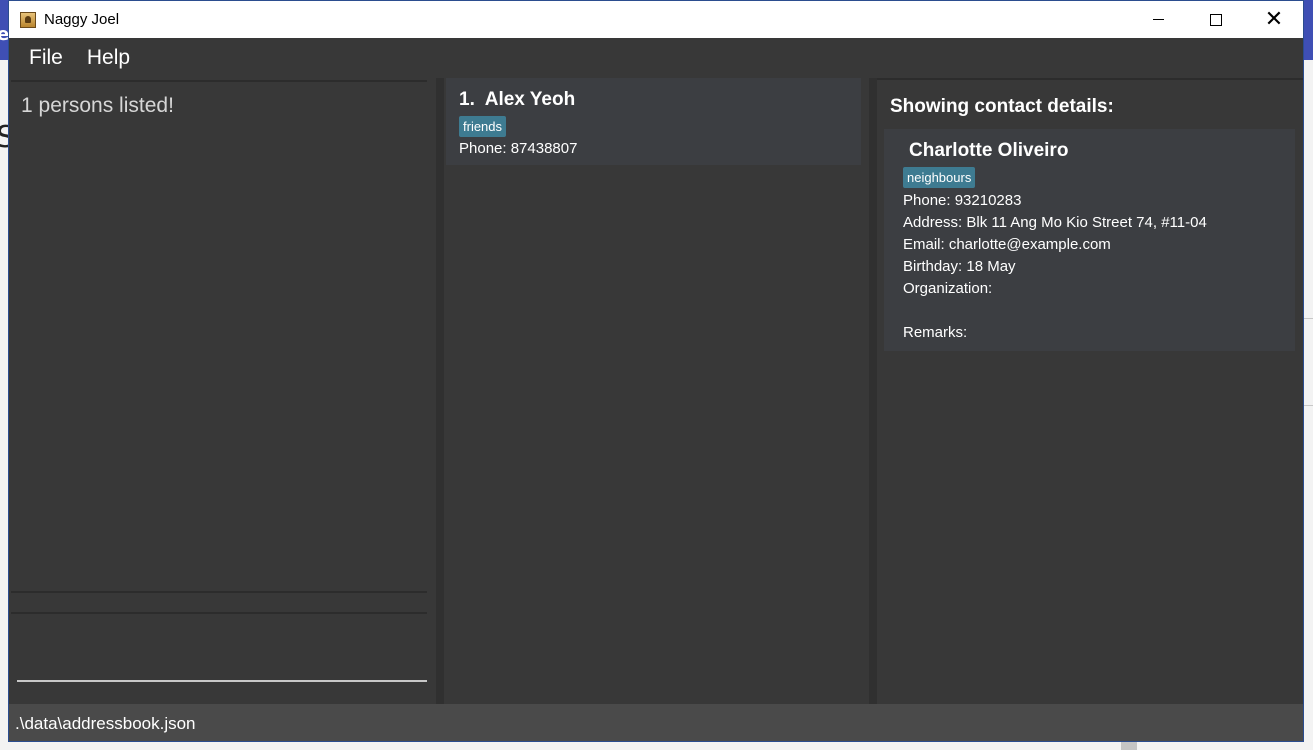  I want to click on details-blank-line, so click(1055, 311).